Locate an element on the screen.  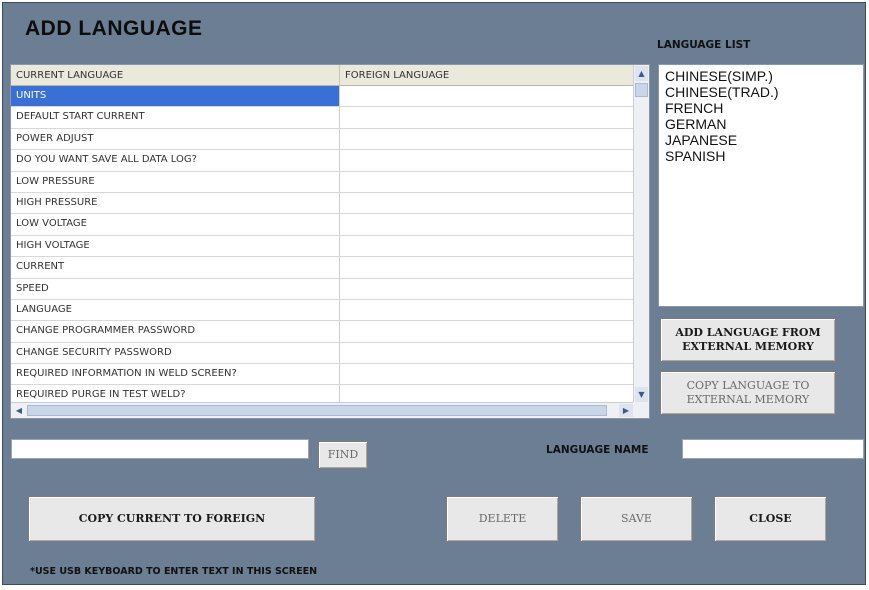
add-language-from-external-button: ADD LANGUAGE FROM EXTERNAL MEMORY is located at coordinates (748, 340).